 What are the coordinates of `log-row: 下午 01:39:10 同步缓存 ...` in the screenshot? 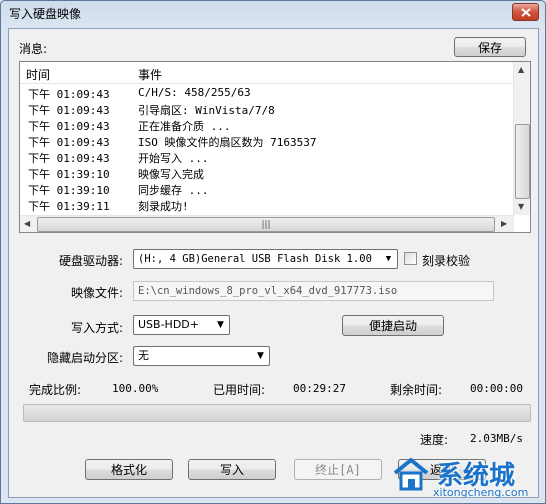 It's located at (267, 189).